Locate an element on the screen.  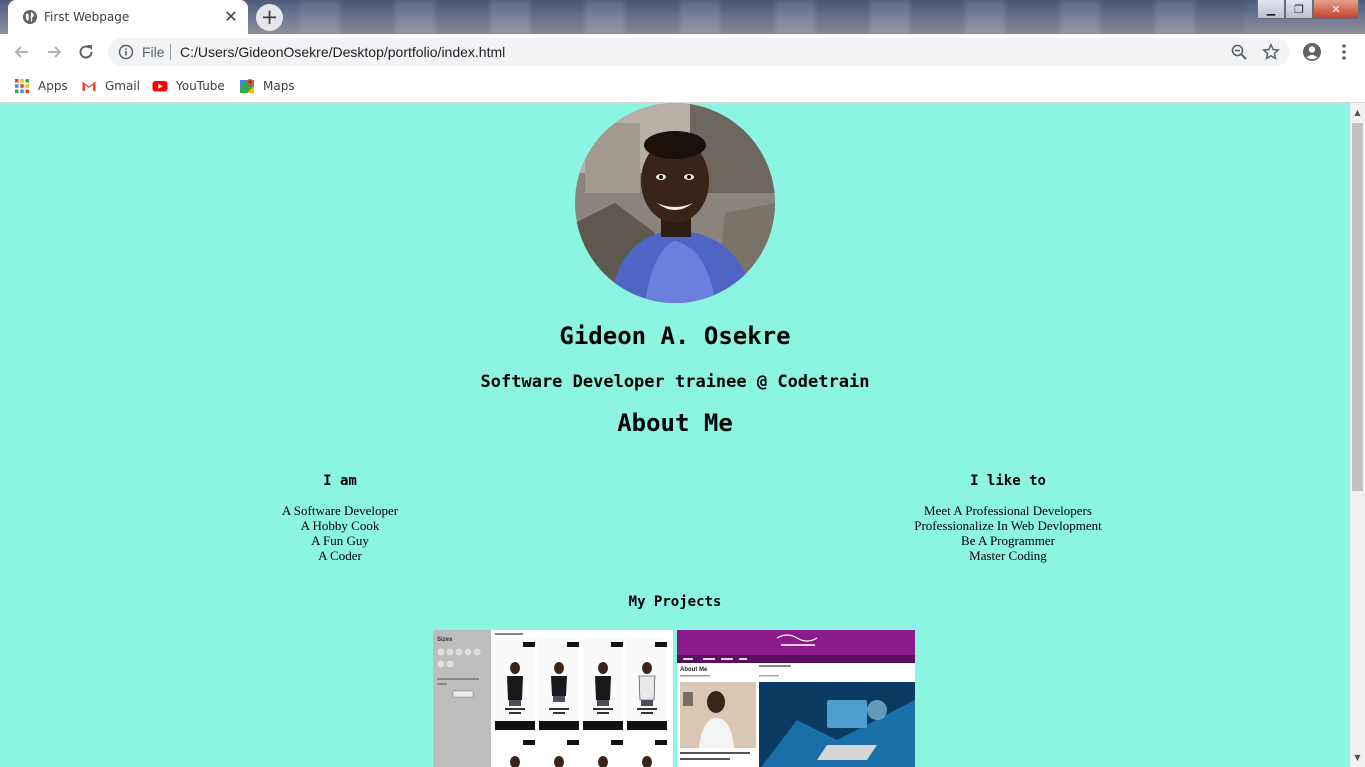
tabstrip-background is located at coordinates (772, 17).